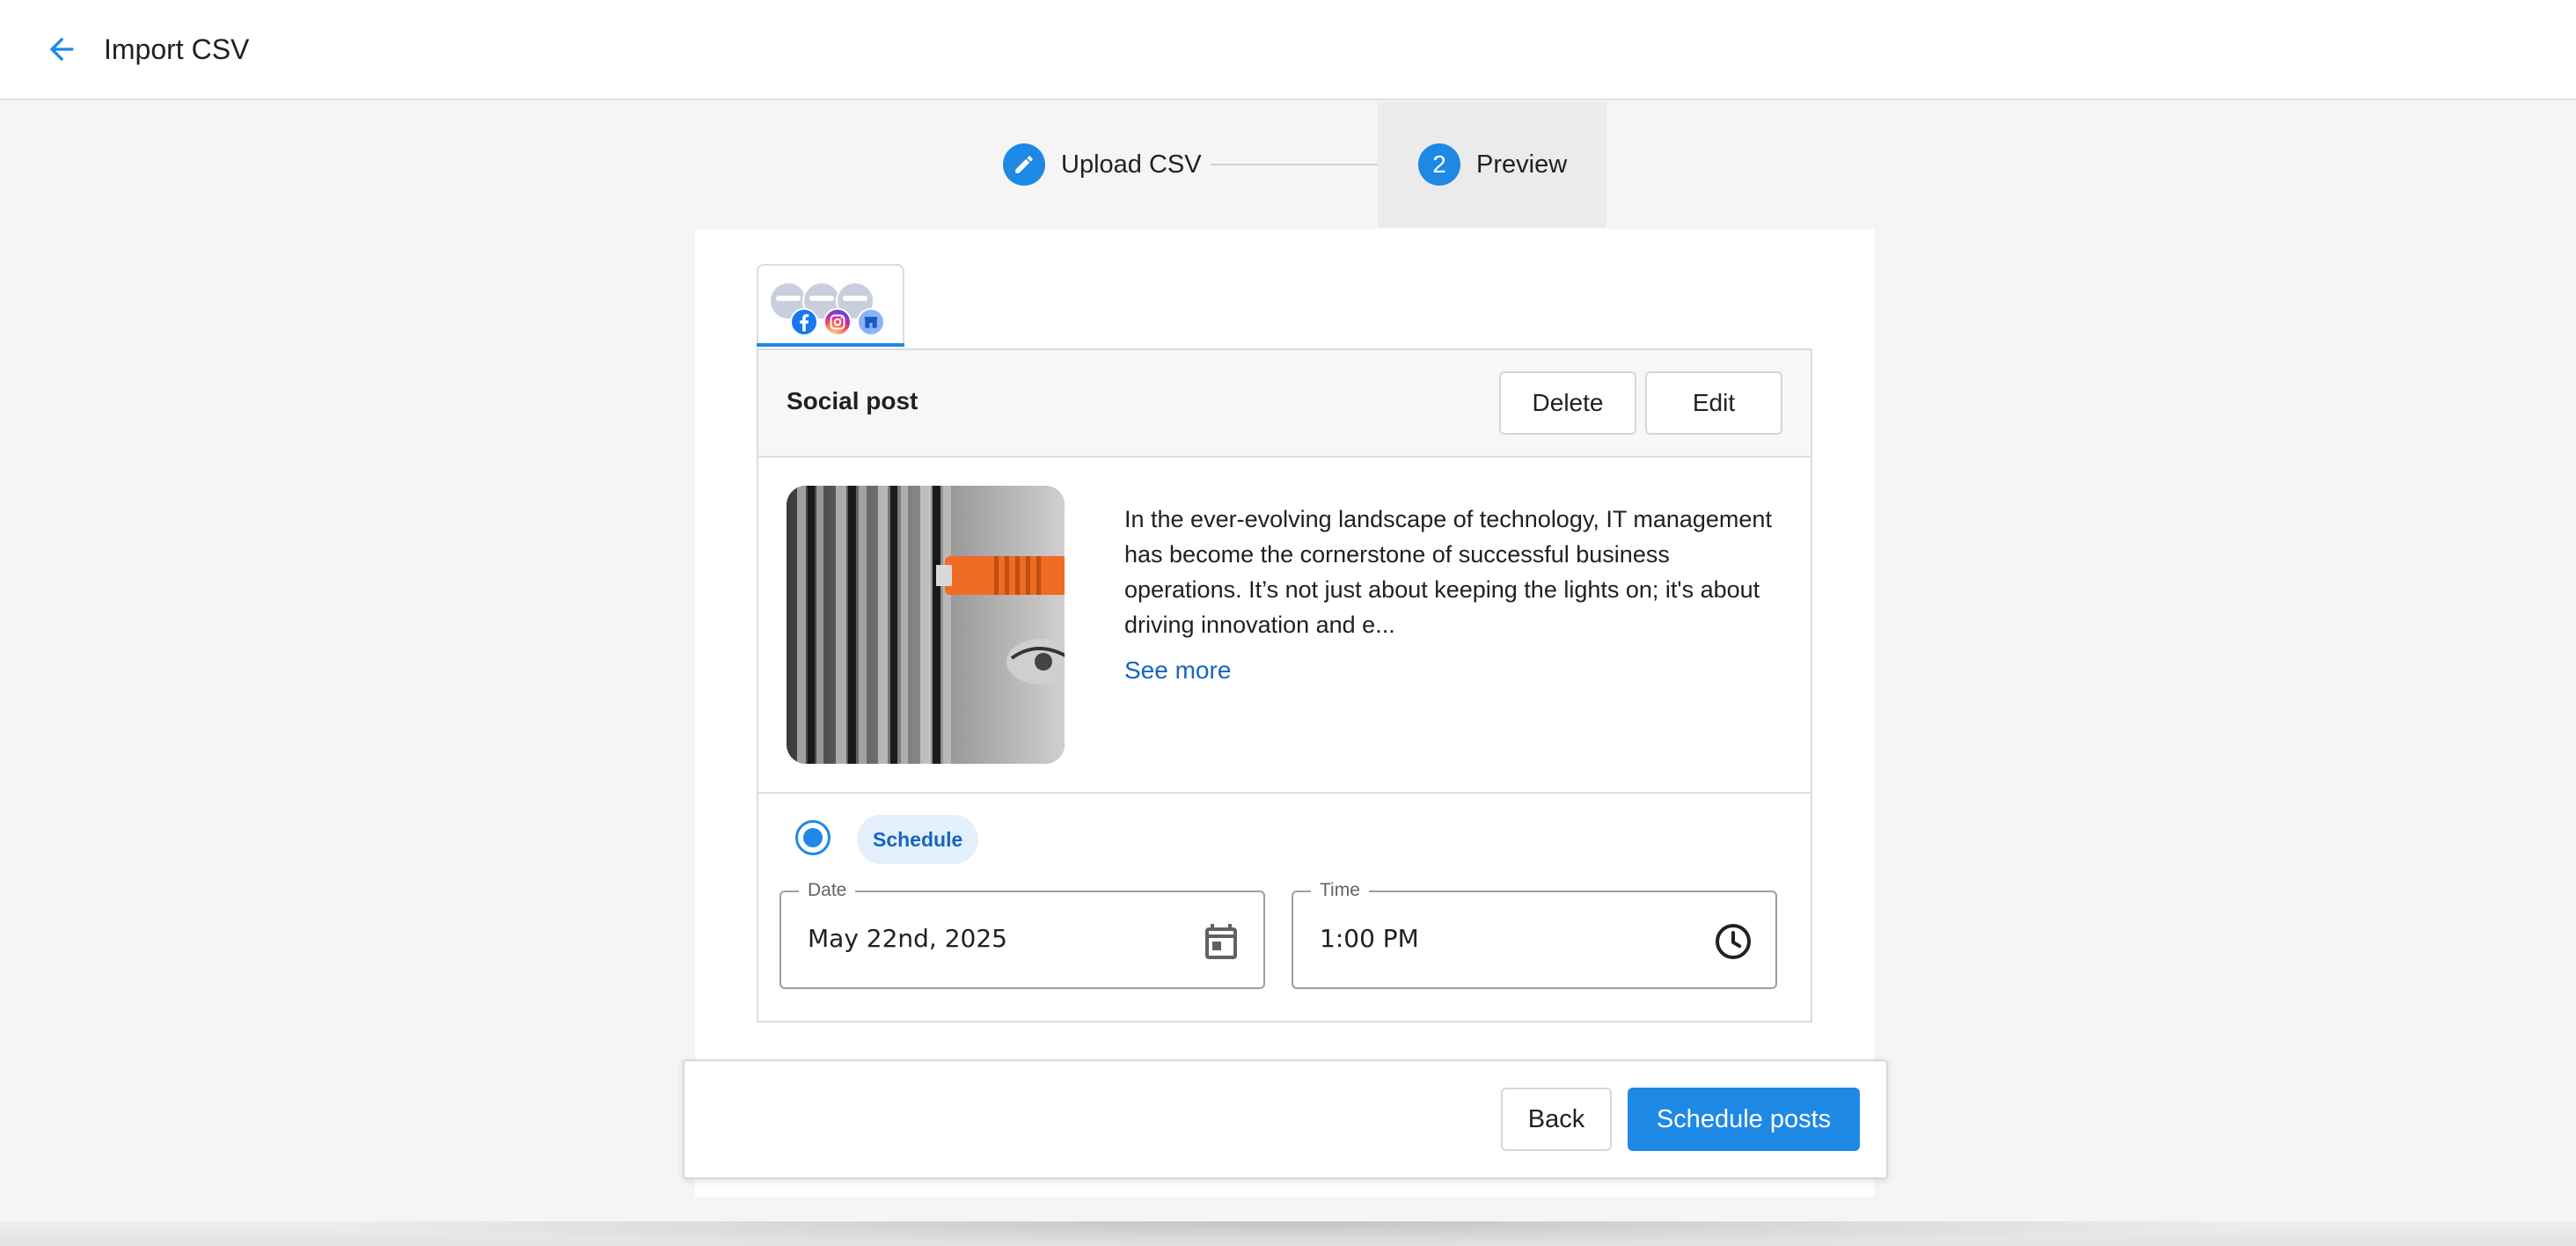 The image size is (2576, 1246). I want to click on step-upload-csv: Upload CSV, so click(1102, 164).